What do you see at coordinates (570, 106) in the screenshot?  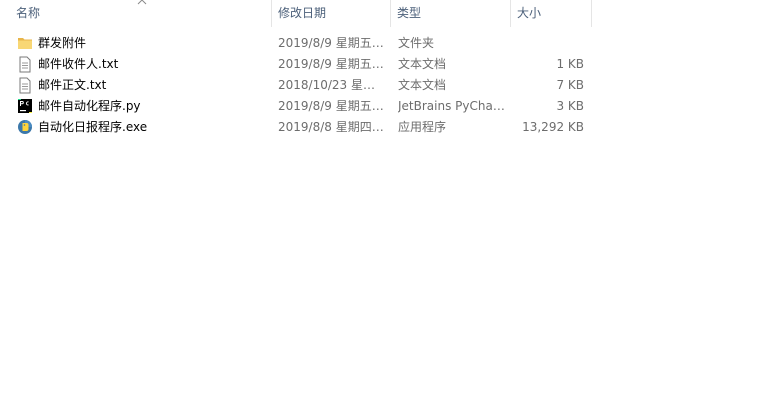 I see `file-size: 3 KB` at bounding box center [570, 106].